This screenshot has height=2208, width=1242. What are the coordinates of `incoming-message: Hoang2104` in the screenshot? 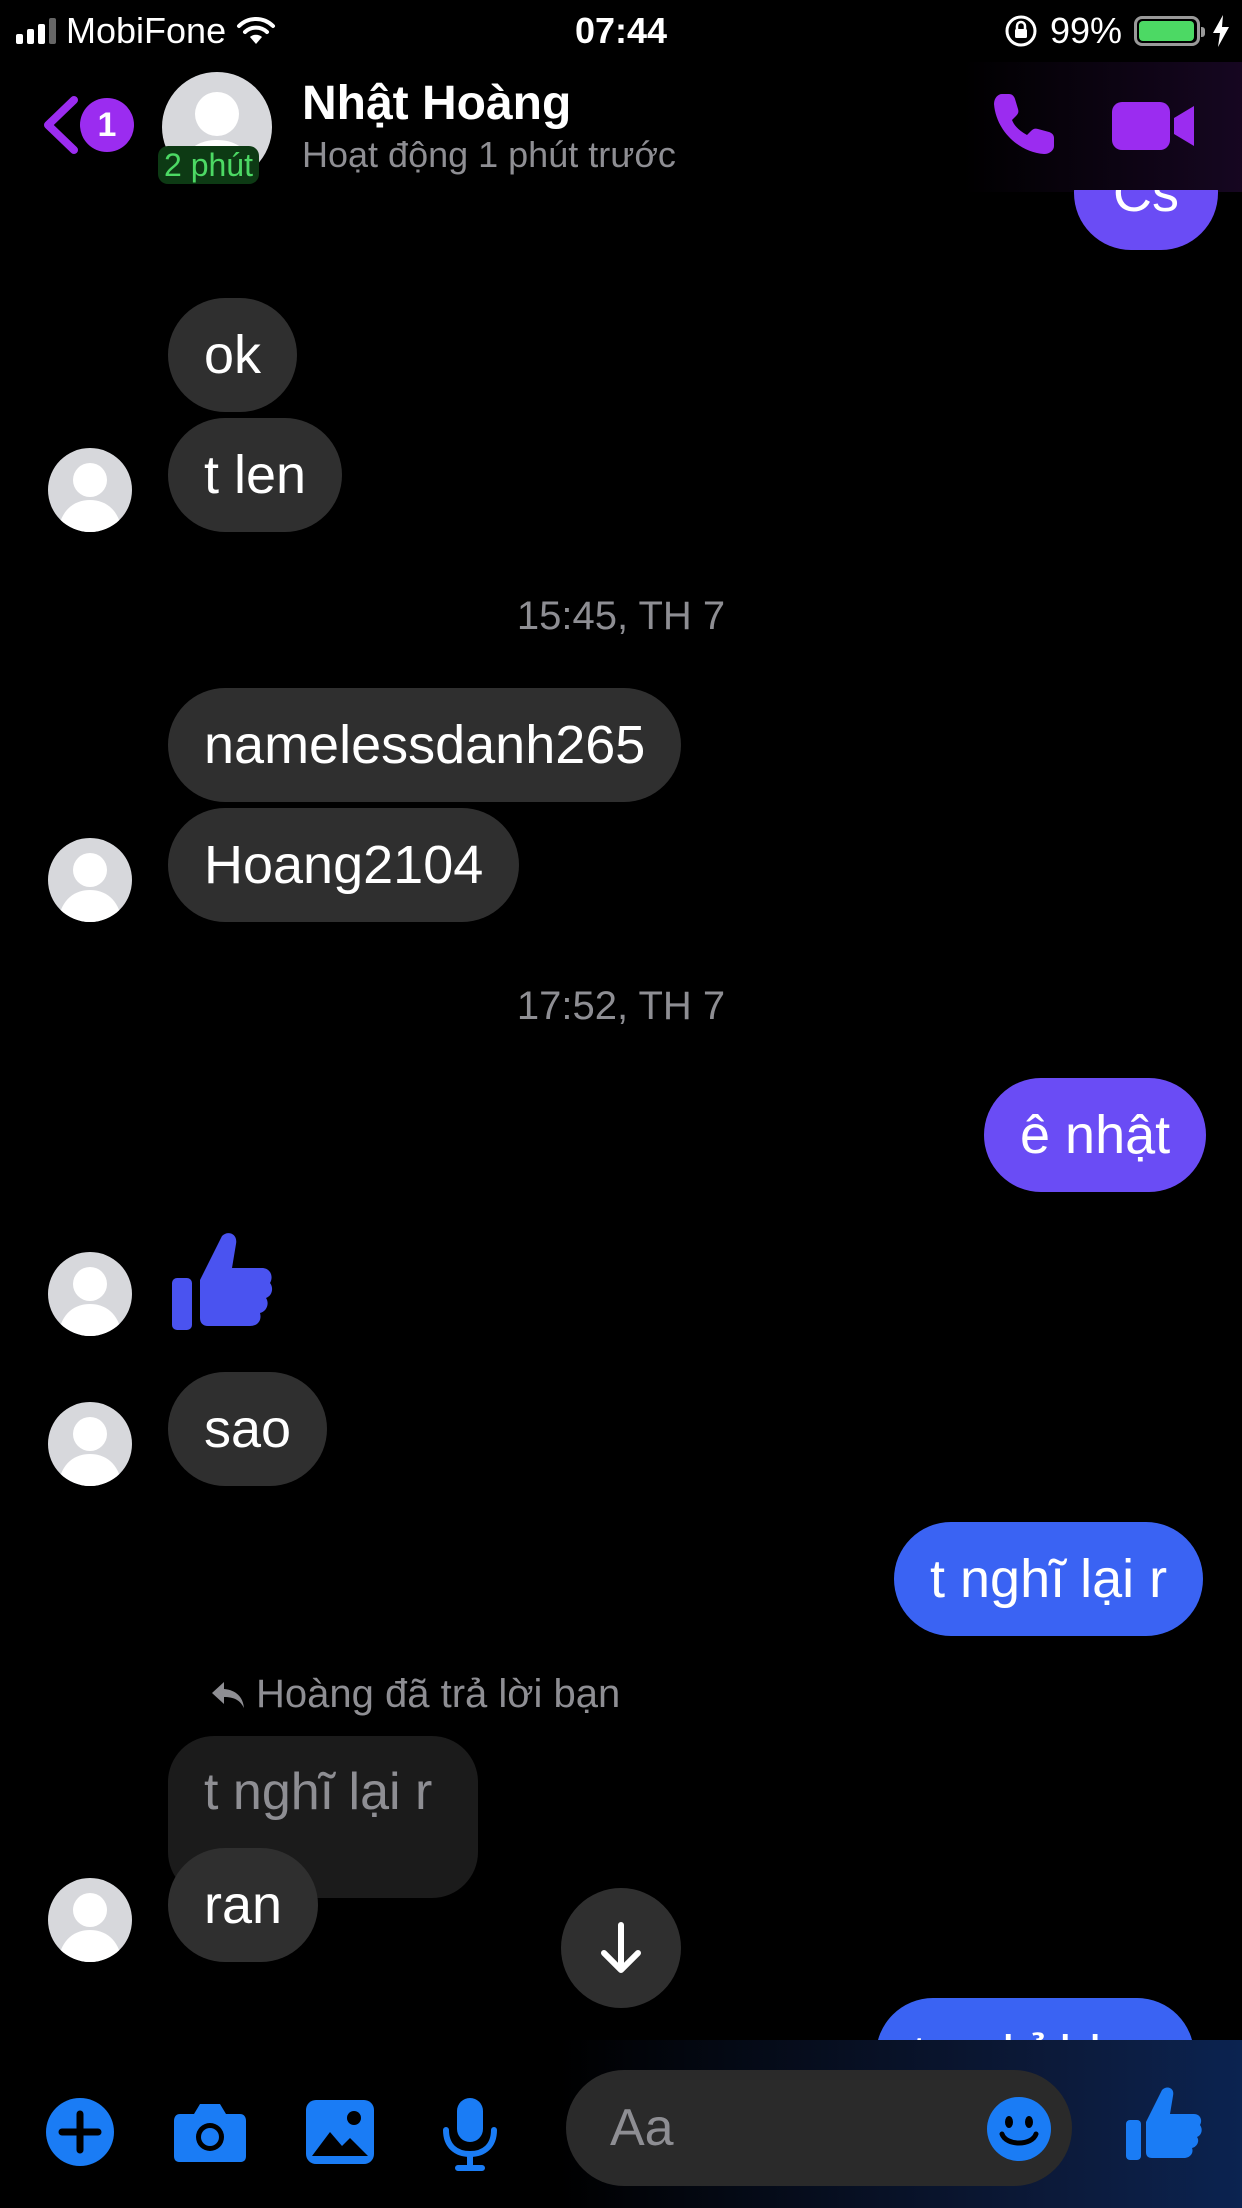 It's located at (344, 865).